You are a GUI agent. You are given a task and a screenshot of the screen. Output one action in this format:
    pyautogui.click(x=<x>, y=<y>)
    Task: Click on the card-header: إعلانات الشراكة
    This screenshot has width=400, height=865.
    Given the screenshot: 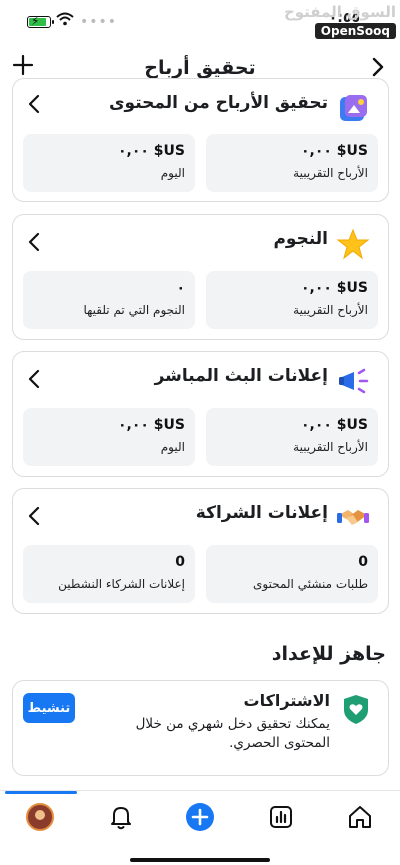 What is the action you would take?
    pyautogui.click(x=200, y=519)
    